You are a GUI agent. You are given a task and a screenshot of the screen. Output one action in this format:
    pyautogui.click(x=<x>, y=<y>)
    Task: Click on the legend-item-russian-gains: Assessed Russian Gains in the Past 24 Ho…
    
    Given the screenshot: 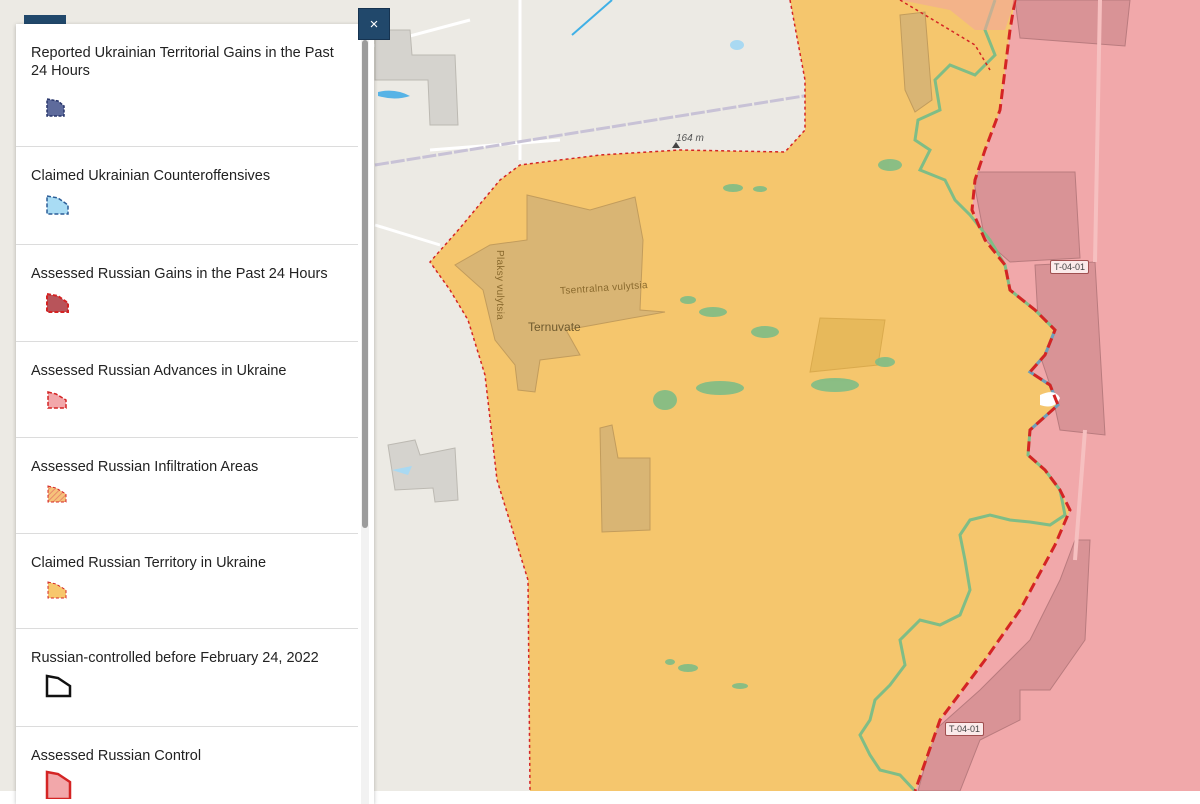 What is the action you would take?
    pyautogui.click(x=187, y=293)
    